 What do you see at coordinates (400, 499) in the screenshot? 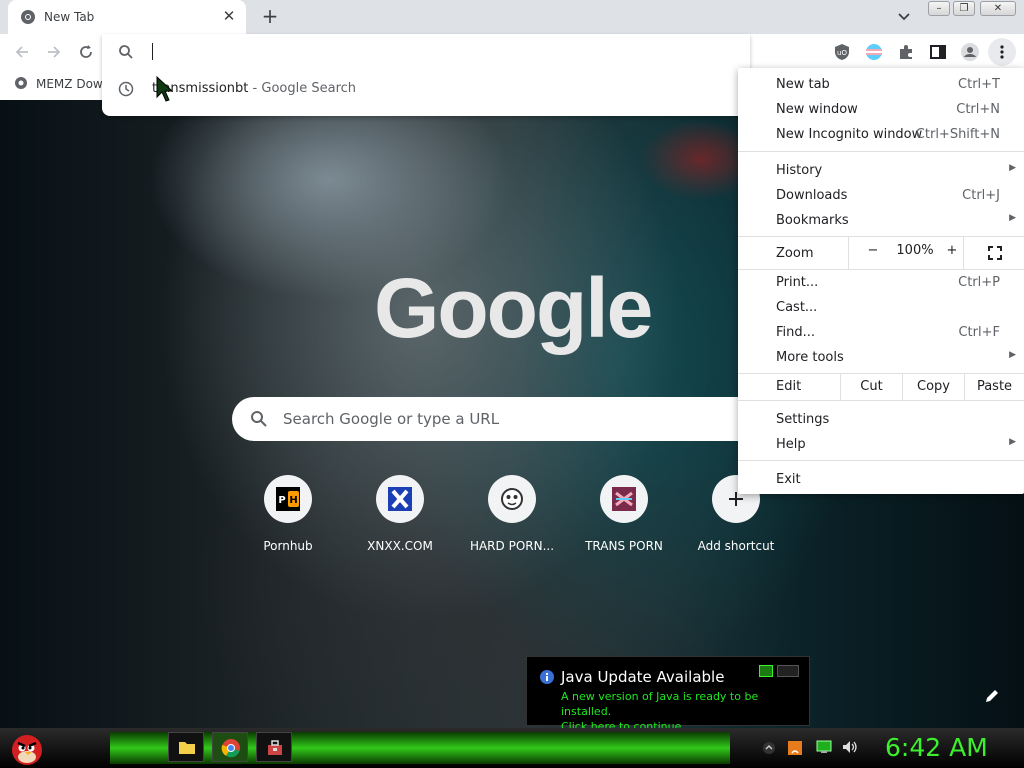
I see `x-icon` at bounding box center [400, 499].